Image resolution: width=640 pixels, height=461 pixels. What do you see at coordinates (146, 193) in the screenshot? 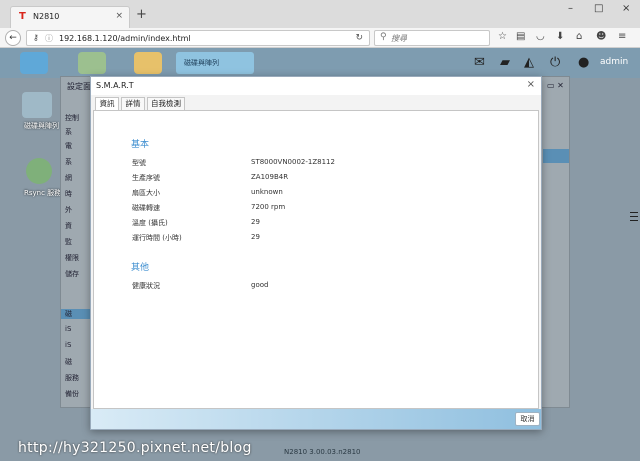
I see `sector-size-label: 扇區大小` at bounding box center [146, 193].